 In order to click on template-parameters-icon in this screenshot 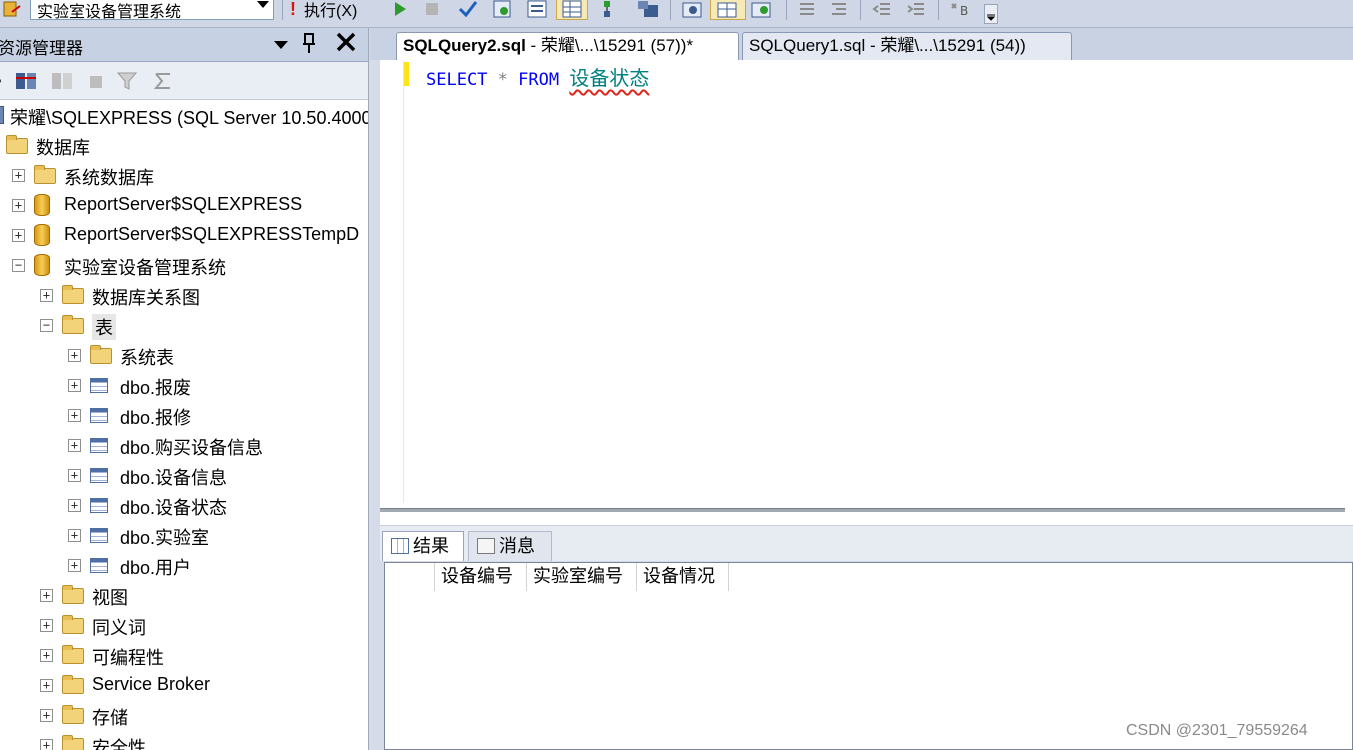, I will do `click(728, 10)`.